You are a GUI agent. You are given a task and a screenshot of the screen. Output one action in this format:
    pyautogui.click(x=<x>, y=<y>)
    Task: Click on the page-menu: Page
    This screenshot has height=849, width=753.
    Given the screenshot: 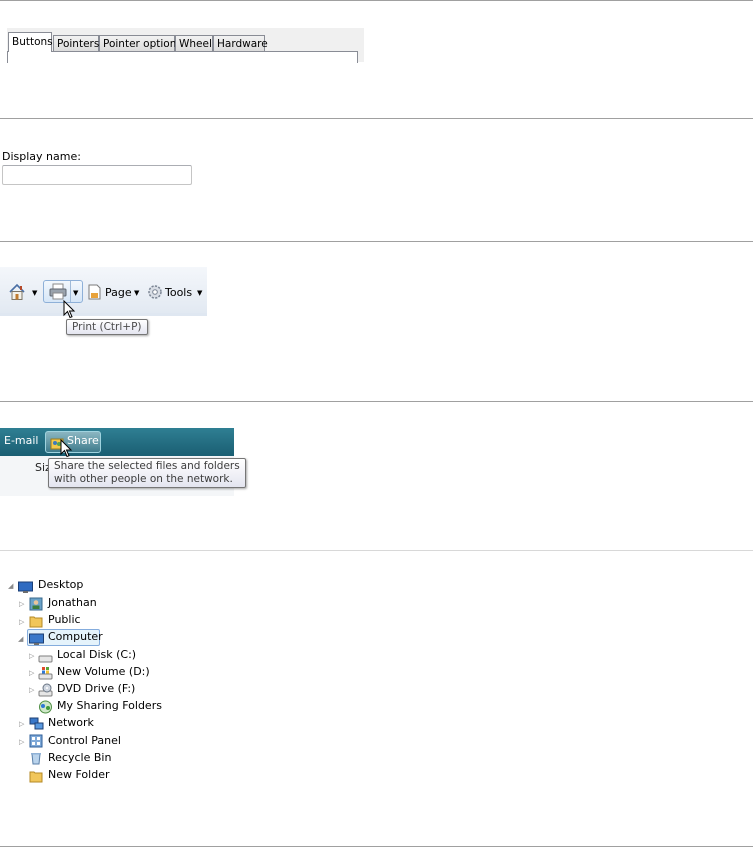 What is the action you would take?
    pyautogui.click(x=118, y=293)
    